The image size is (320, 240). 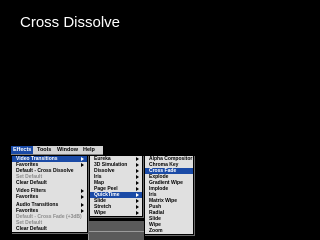 I want to click on effects-menu-video-clear-default: Clear Default, so click(x=49, y=183).